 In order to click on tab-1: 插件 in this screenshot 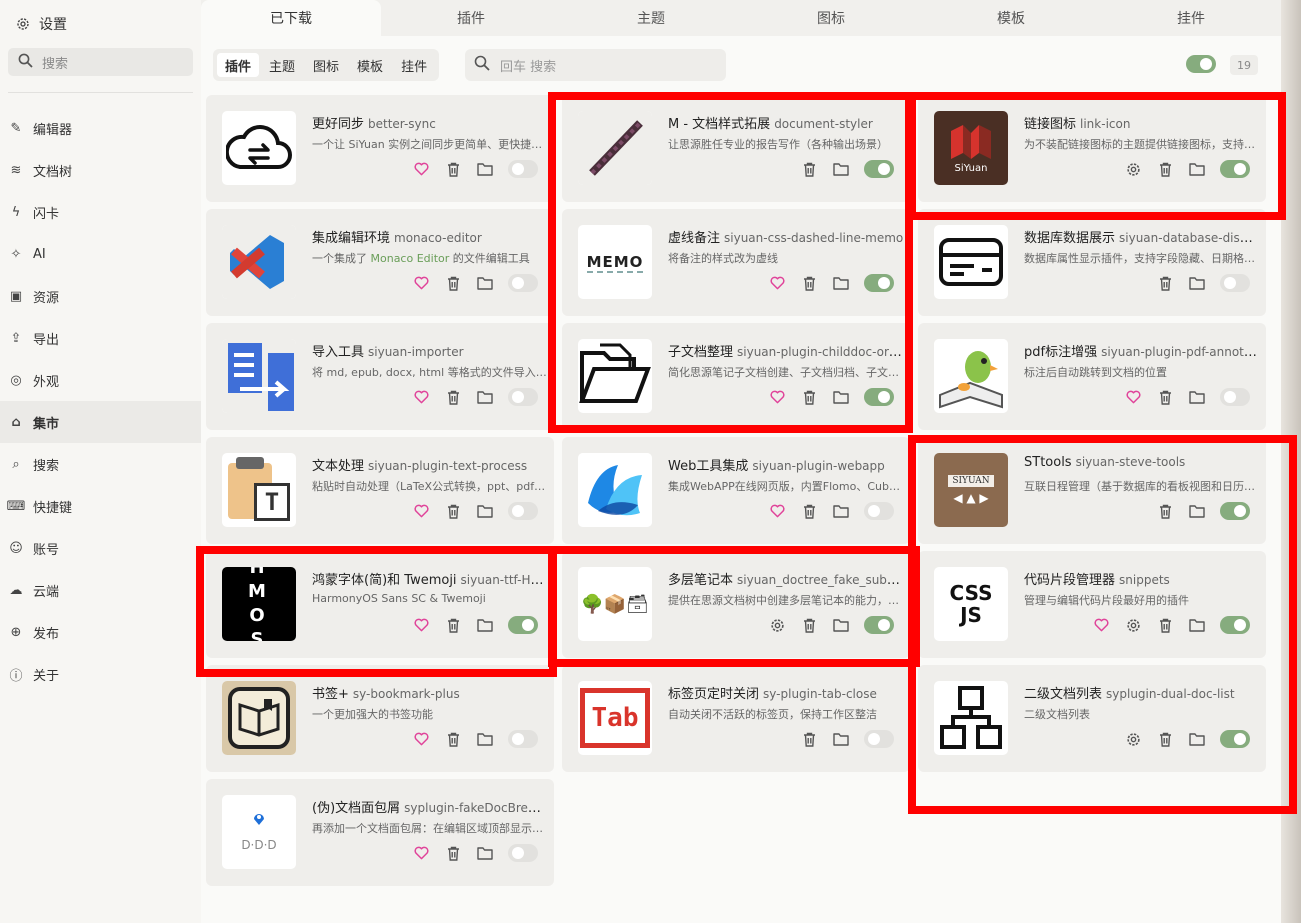, I will do `click(471, 18)`.